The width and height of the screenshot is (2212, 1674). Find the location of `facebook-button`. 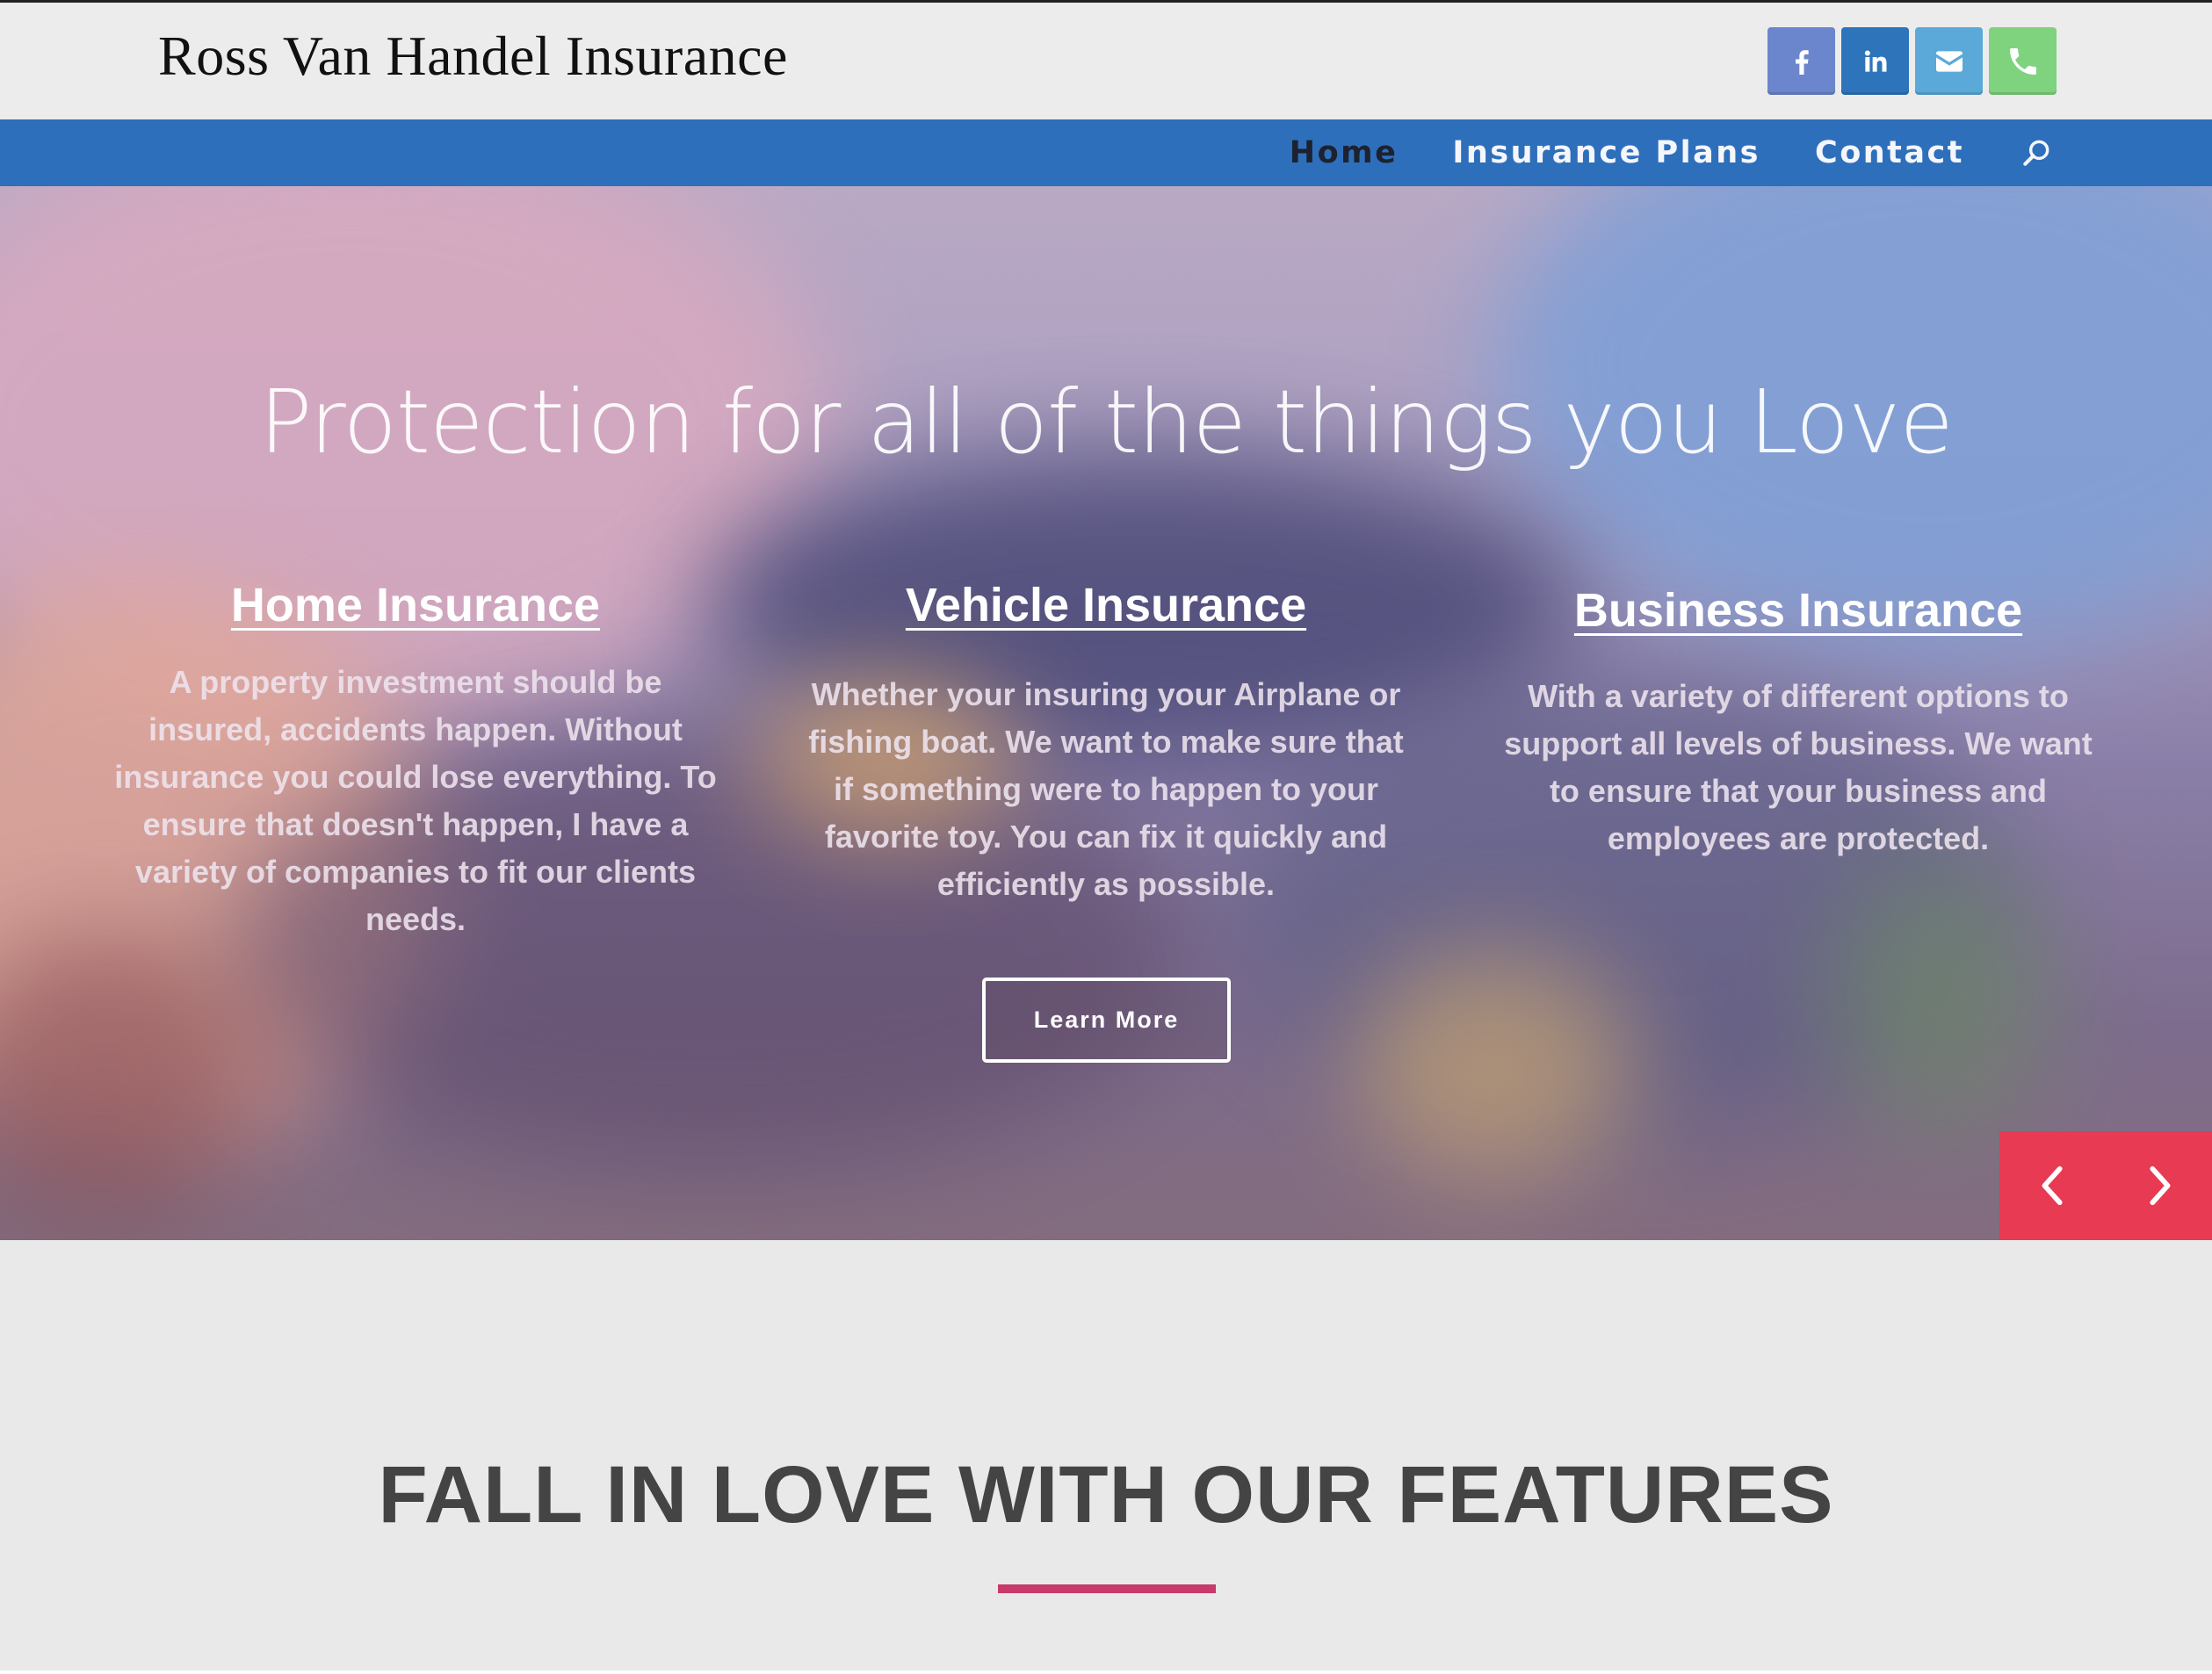

facebook-button is located at coordinates (1801, 61).